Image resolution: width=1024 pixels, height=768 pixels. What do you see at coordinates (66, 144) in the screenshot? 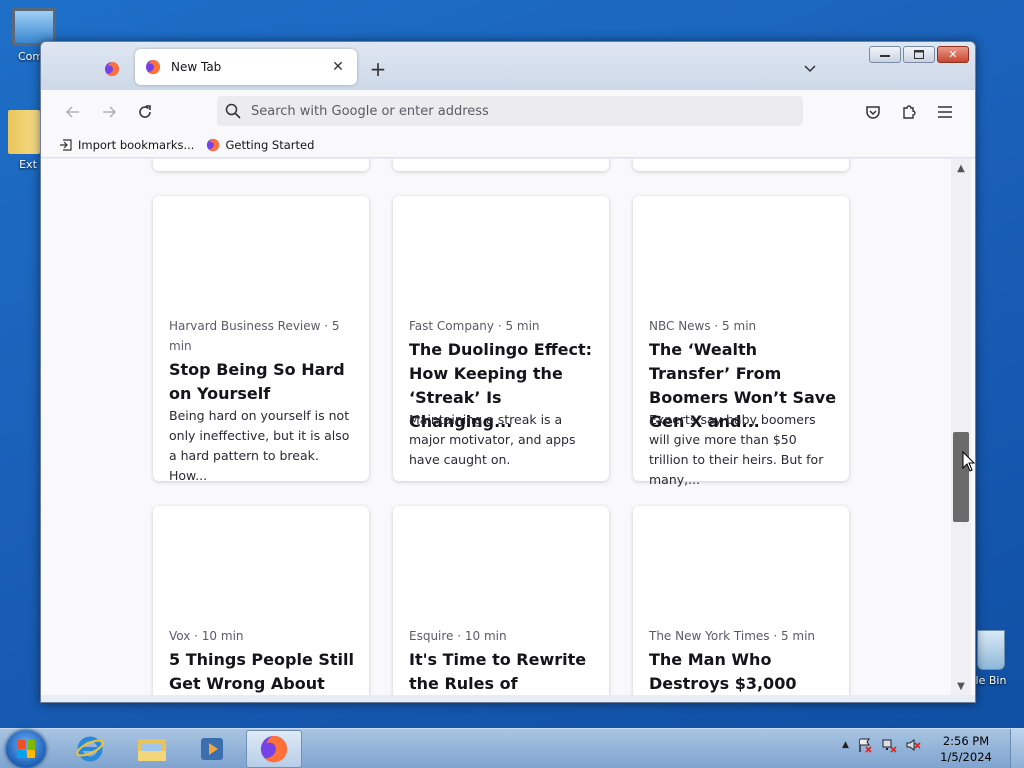
I see `import-icon` at bounding box center [66, 144].